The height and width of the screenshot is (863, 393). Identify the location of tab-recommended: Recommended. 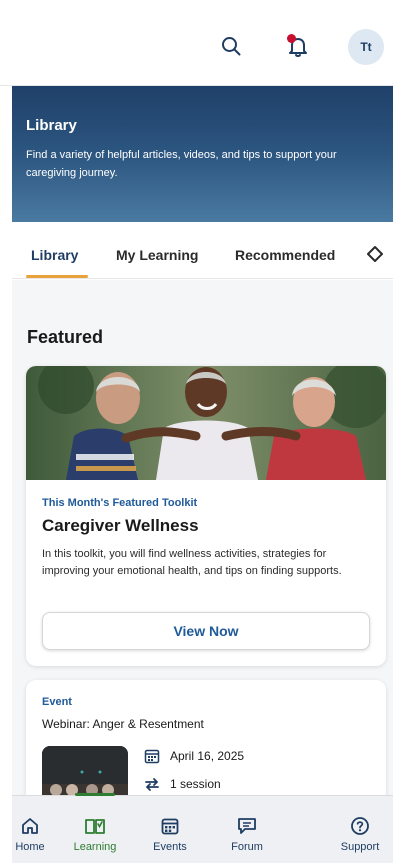
(285, 255).